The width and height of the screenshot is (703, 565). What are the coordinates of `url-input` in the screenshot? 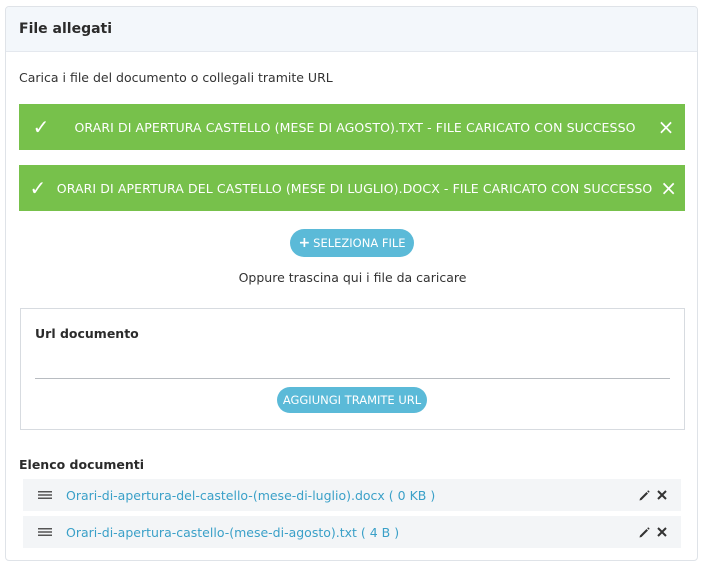 It's located at (352, 366).